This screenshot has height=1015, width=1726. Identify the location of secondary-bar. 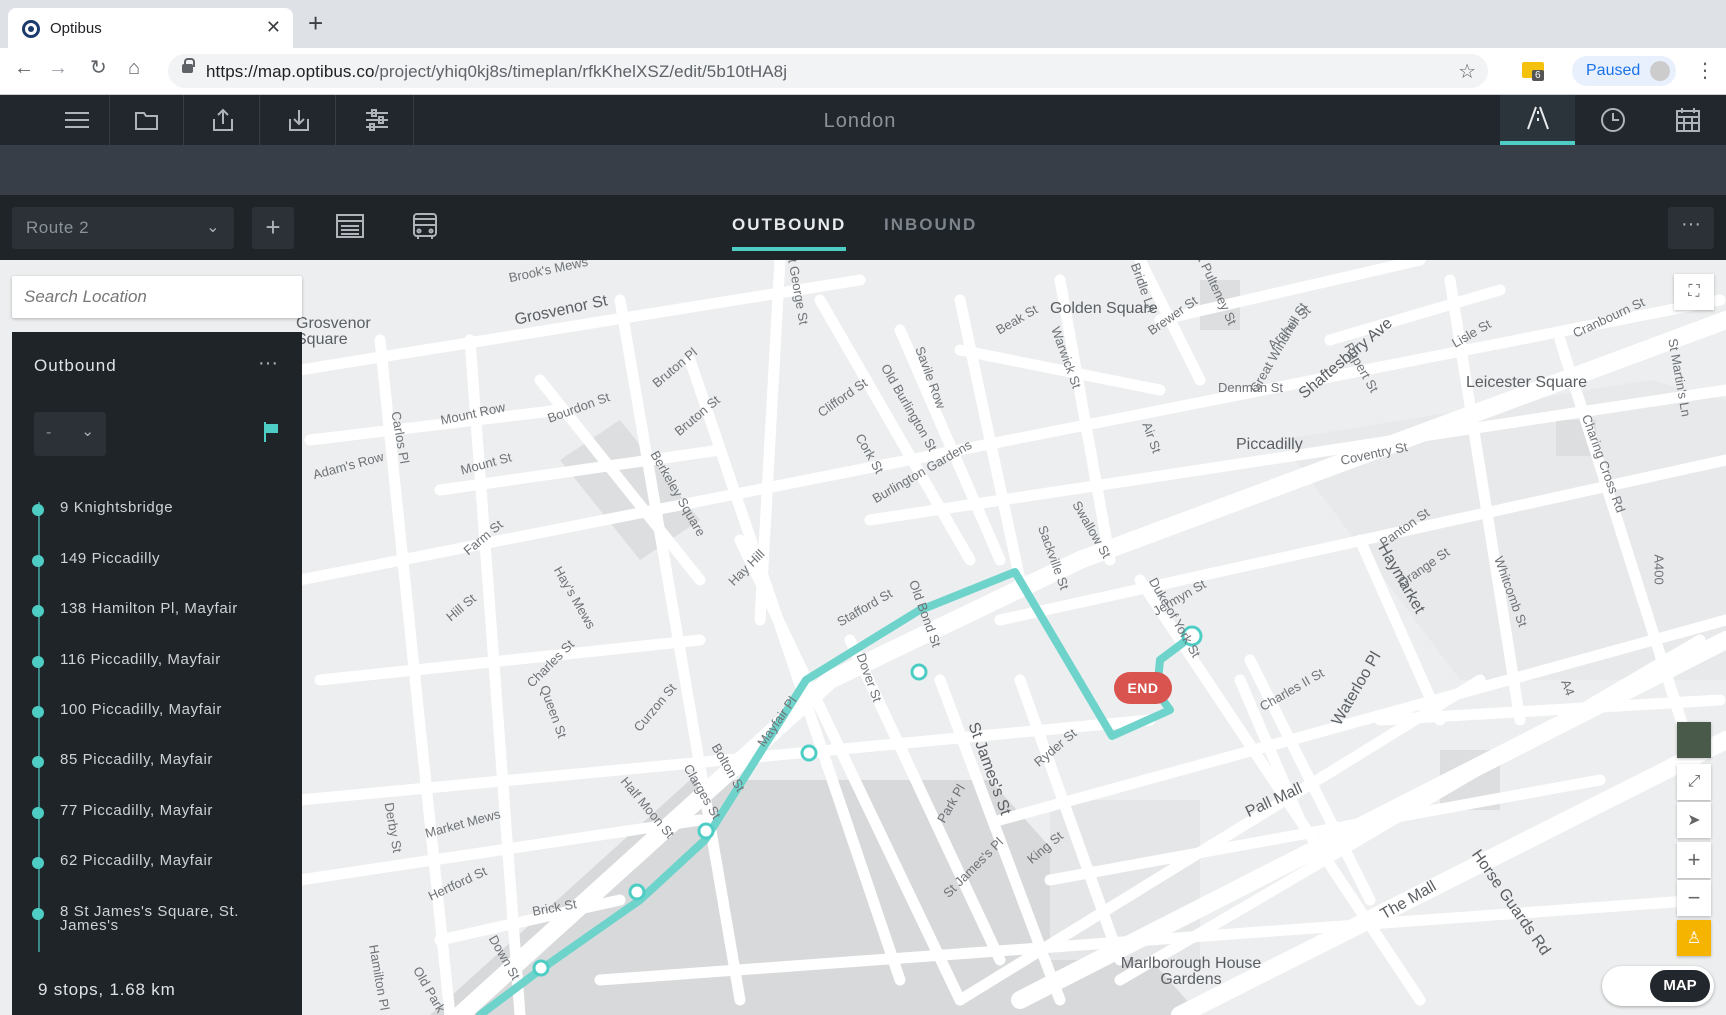
(863, 170).